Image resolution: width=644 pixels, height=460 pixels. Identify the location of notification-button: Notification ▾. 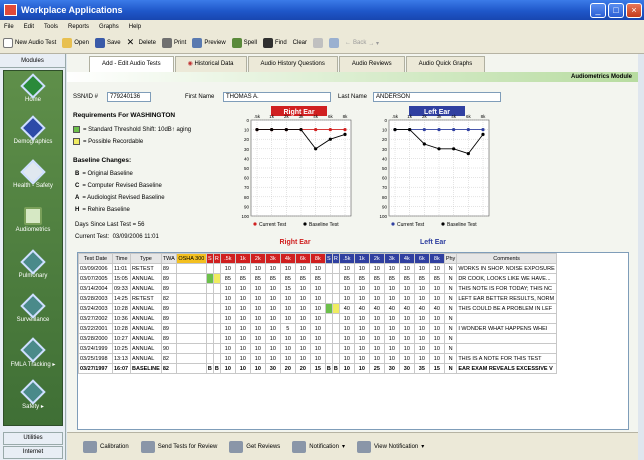
(318, 446).